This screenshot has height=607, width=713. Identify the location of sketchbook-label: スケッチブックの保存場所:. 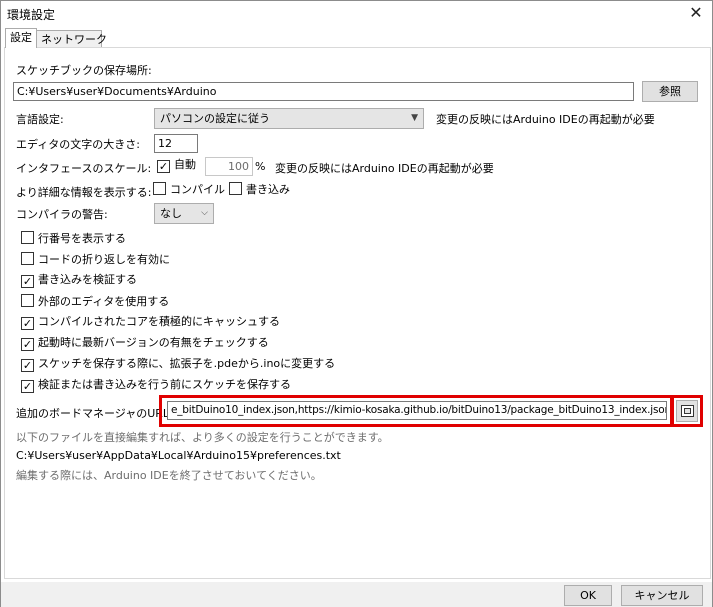
(84, 70).